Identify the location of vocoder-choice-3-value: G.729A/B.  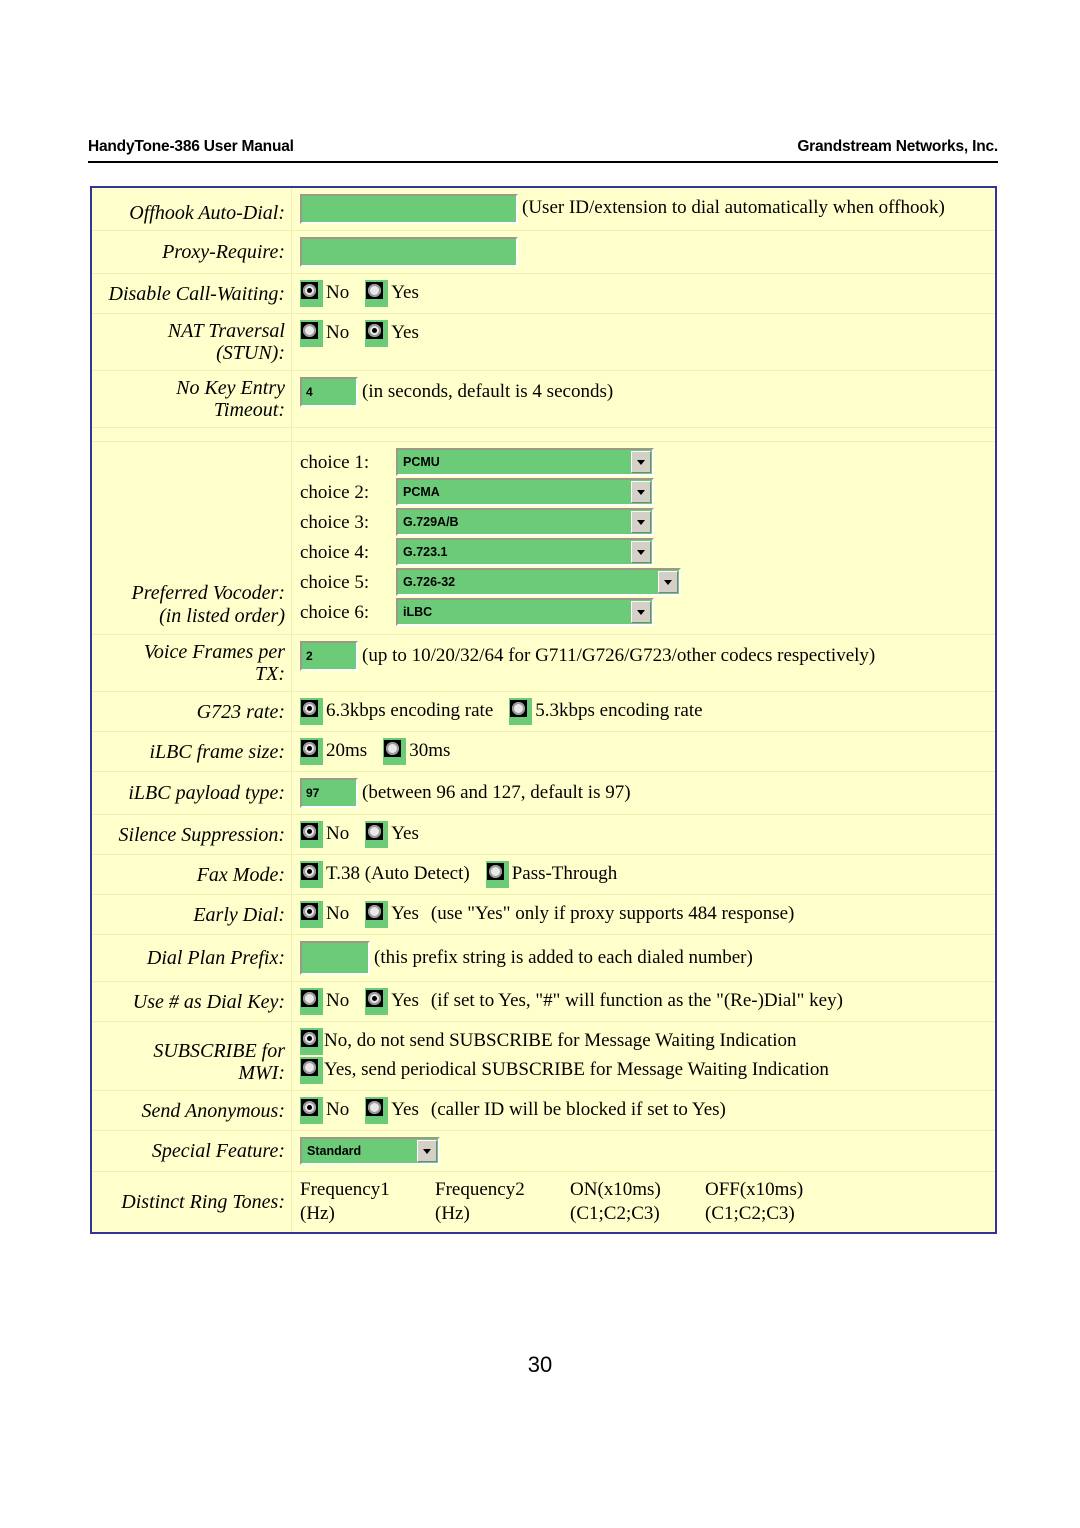
(431, 522).